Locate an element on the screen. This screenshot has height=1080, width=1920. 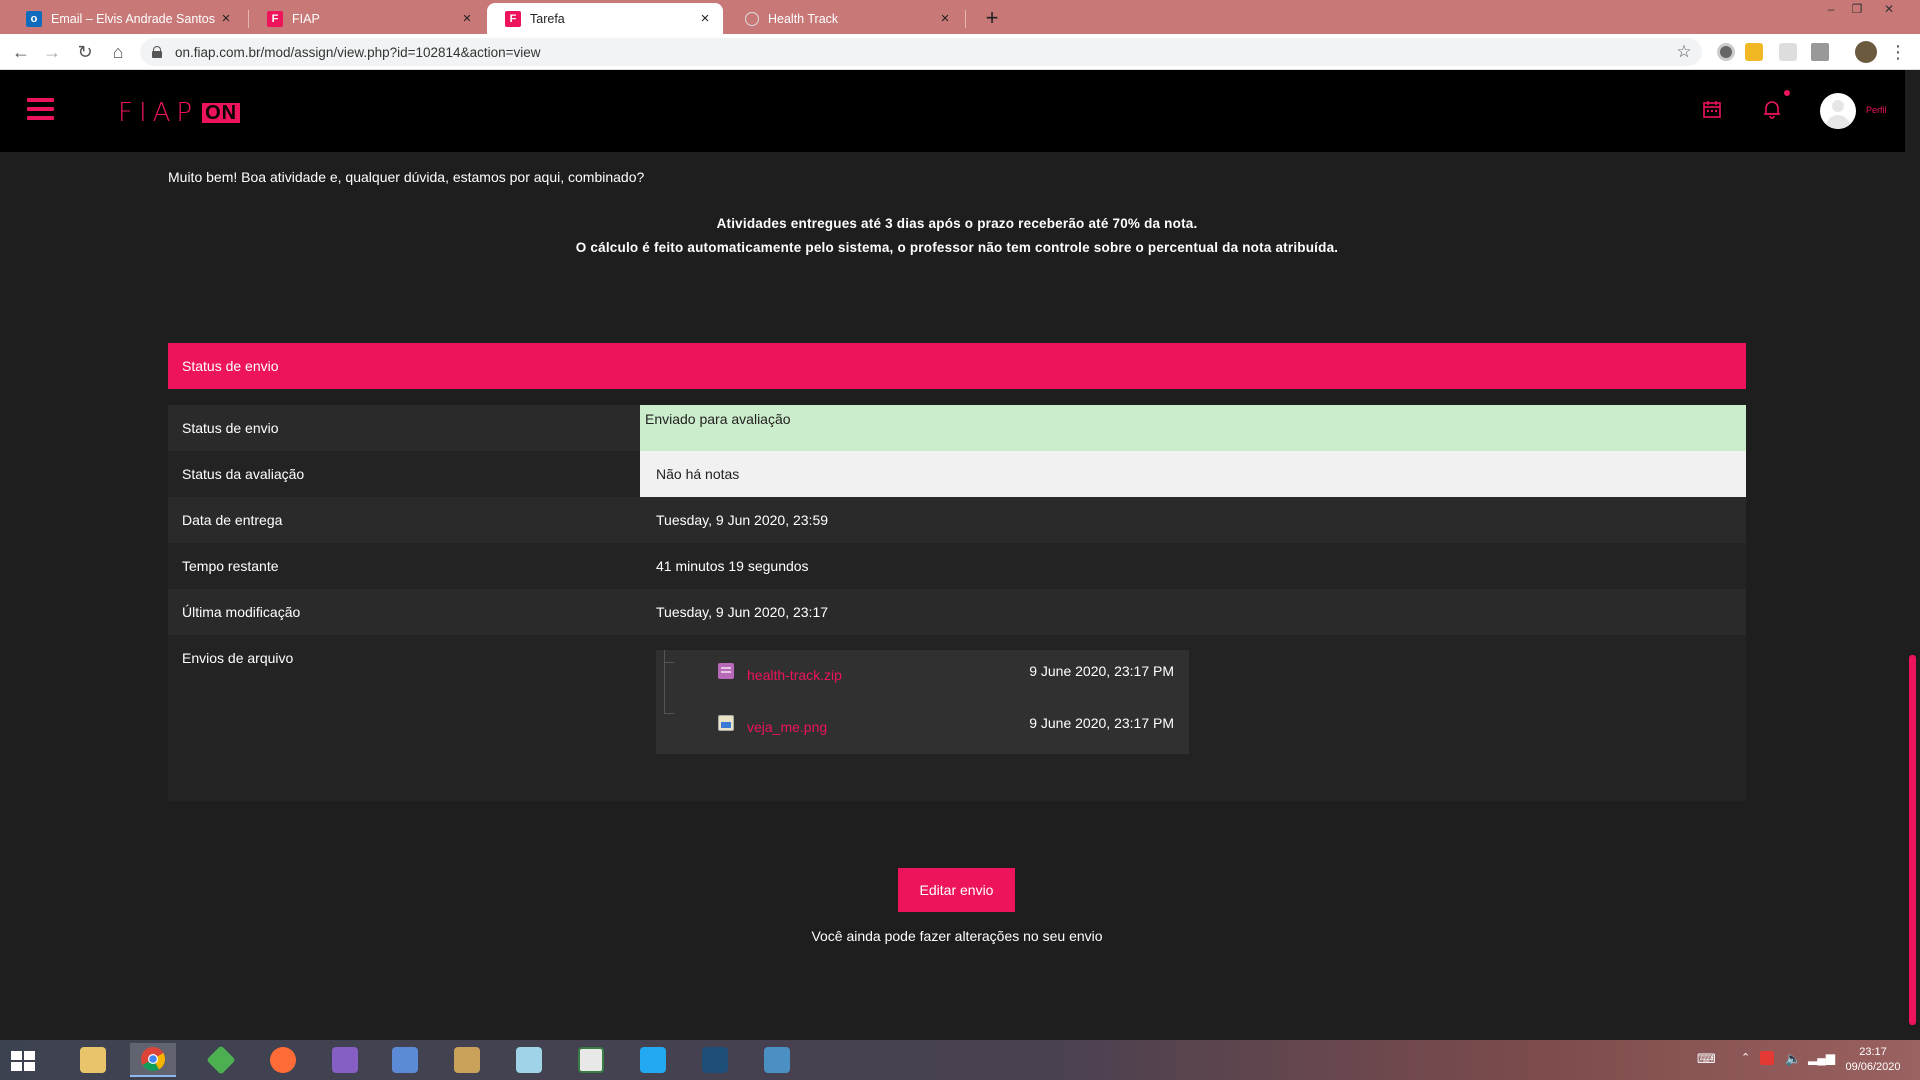
close-window-button: ✕ is located at coordinates (1889, 9).